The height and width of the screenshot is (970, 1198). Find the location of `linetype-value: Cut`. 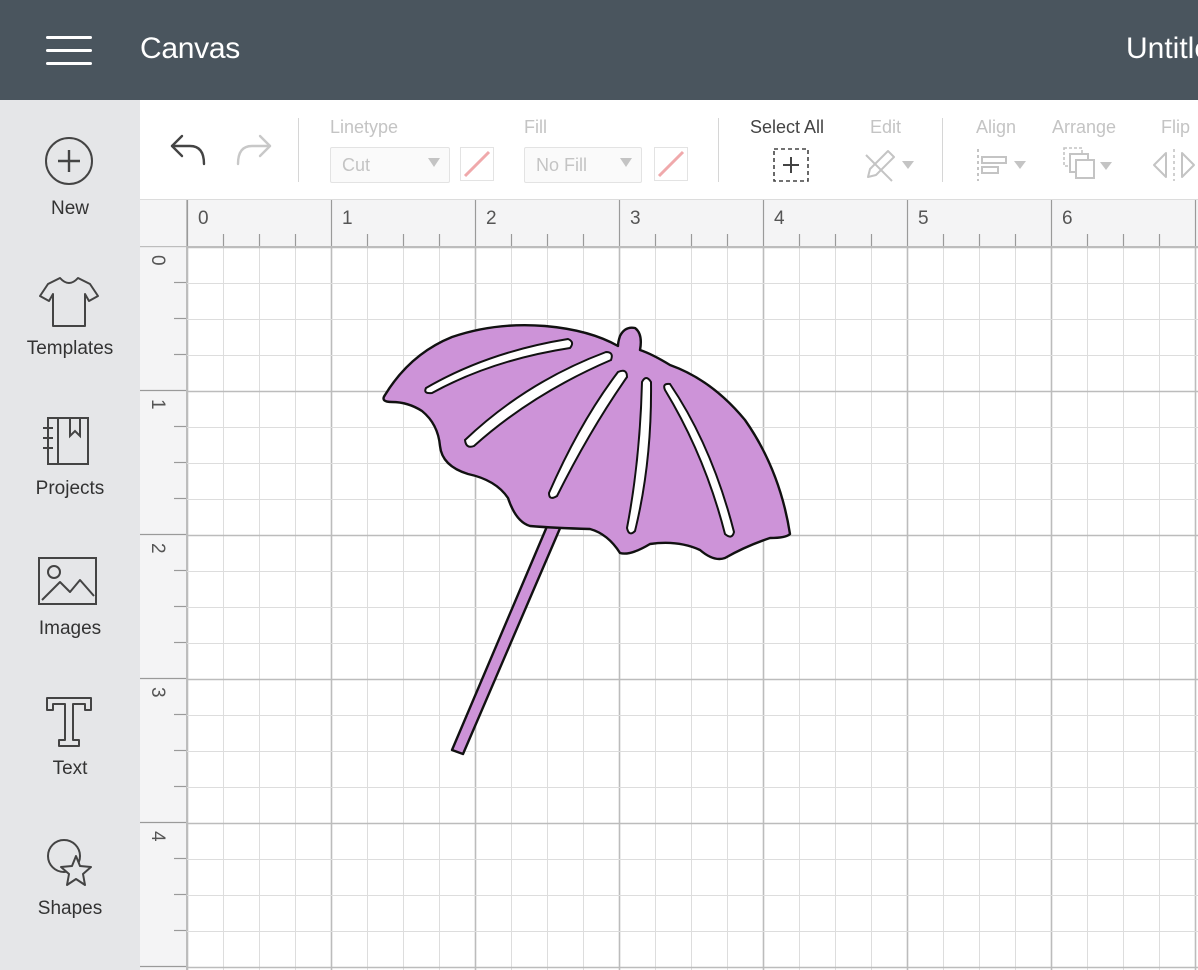

linetype-value: Cut is located at coordinates (356, 165).